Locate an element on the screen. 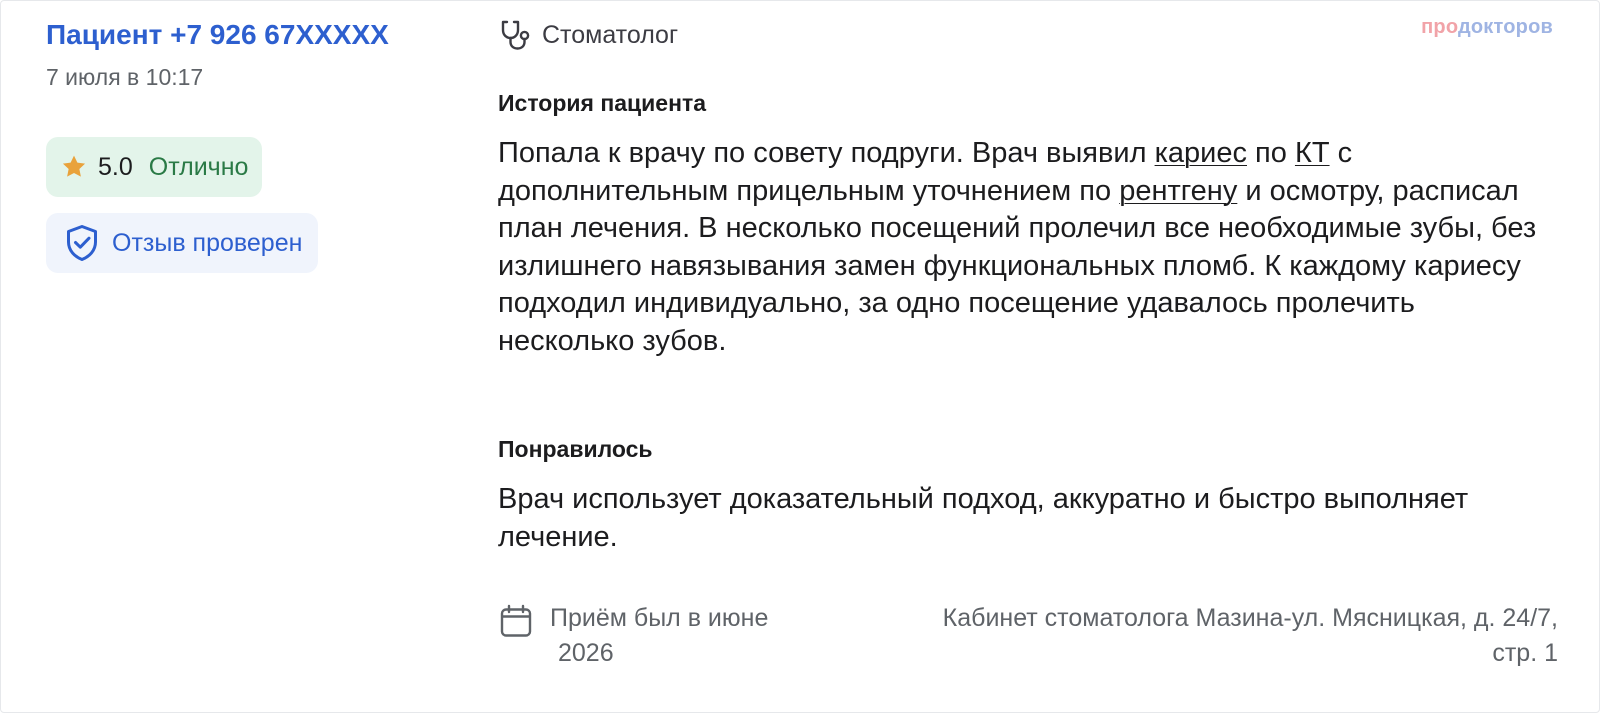  liked-title: Понравилось is located at coordinates (575, 449).